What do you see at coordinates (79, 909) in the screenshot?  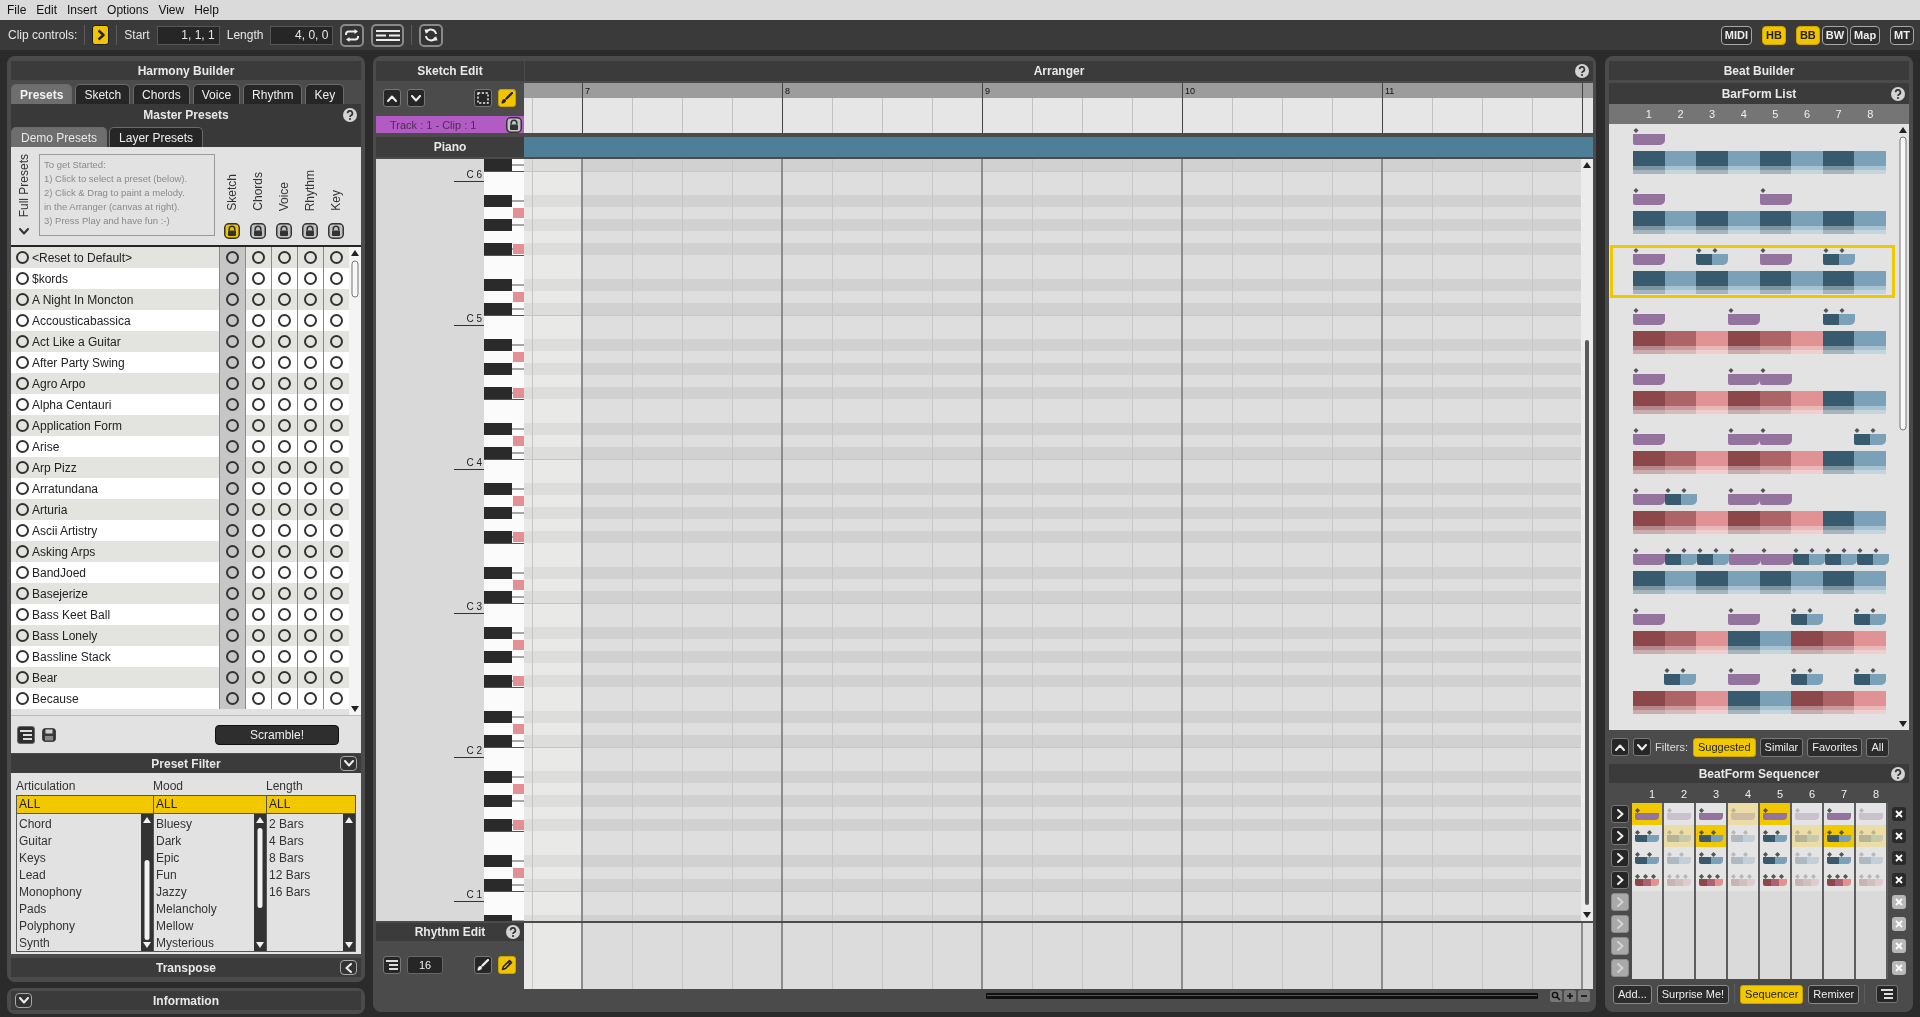 I see `filter-option: Pads` at bounding box center [79, 909].